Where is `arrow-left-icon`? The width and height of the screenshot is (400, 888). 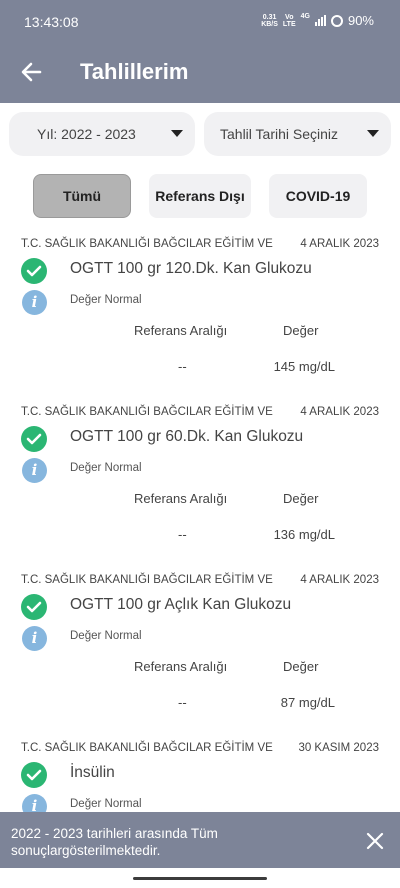
arrow-left-icon is located at coordinates (32, 72).